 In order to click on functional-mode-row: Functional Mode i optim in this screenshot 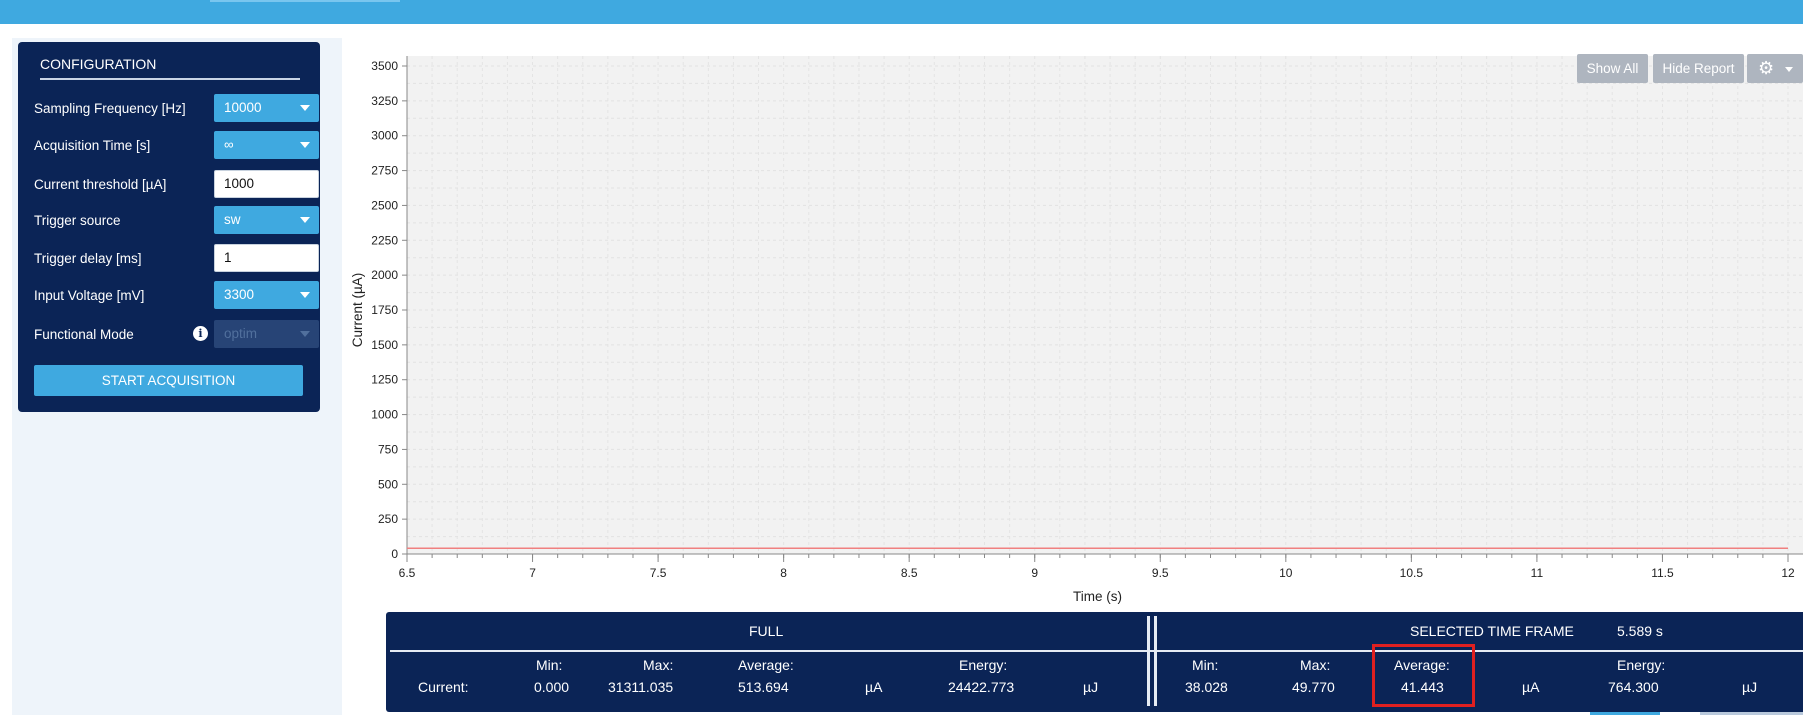, I will do `click(176, 335)`.